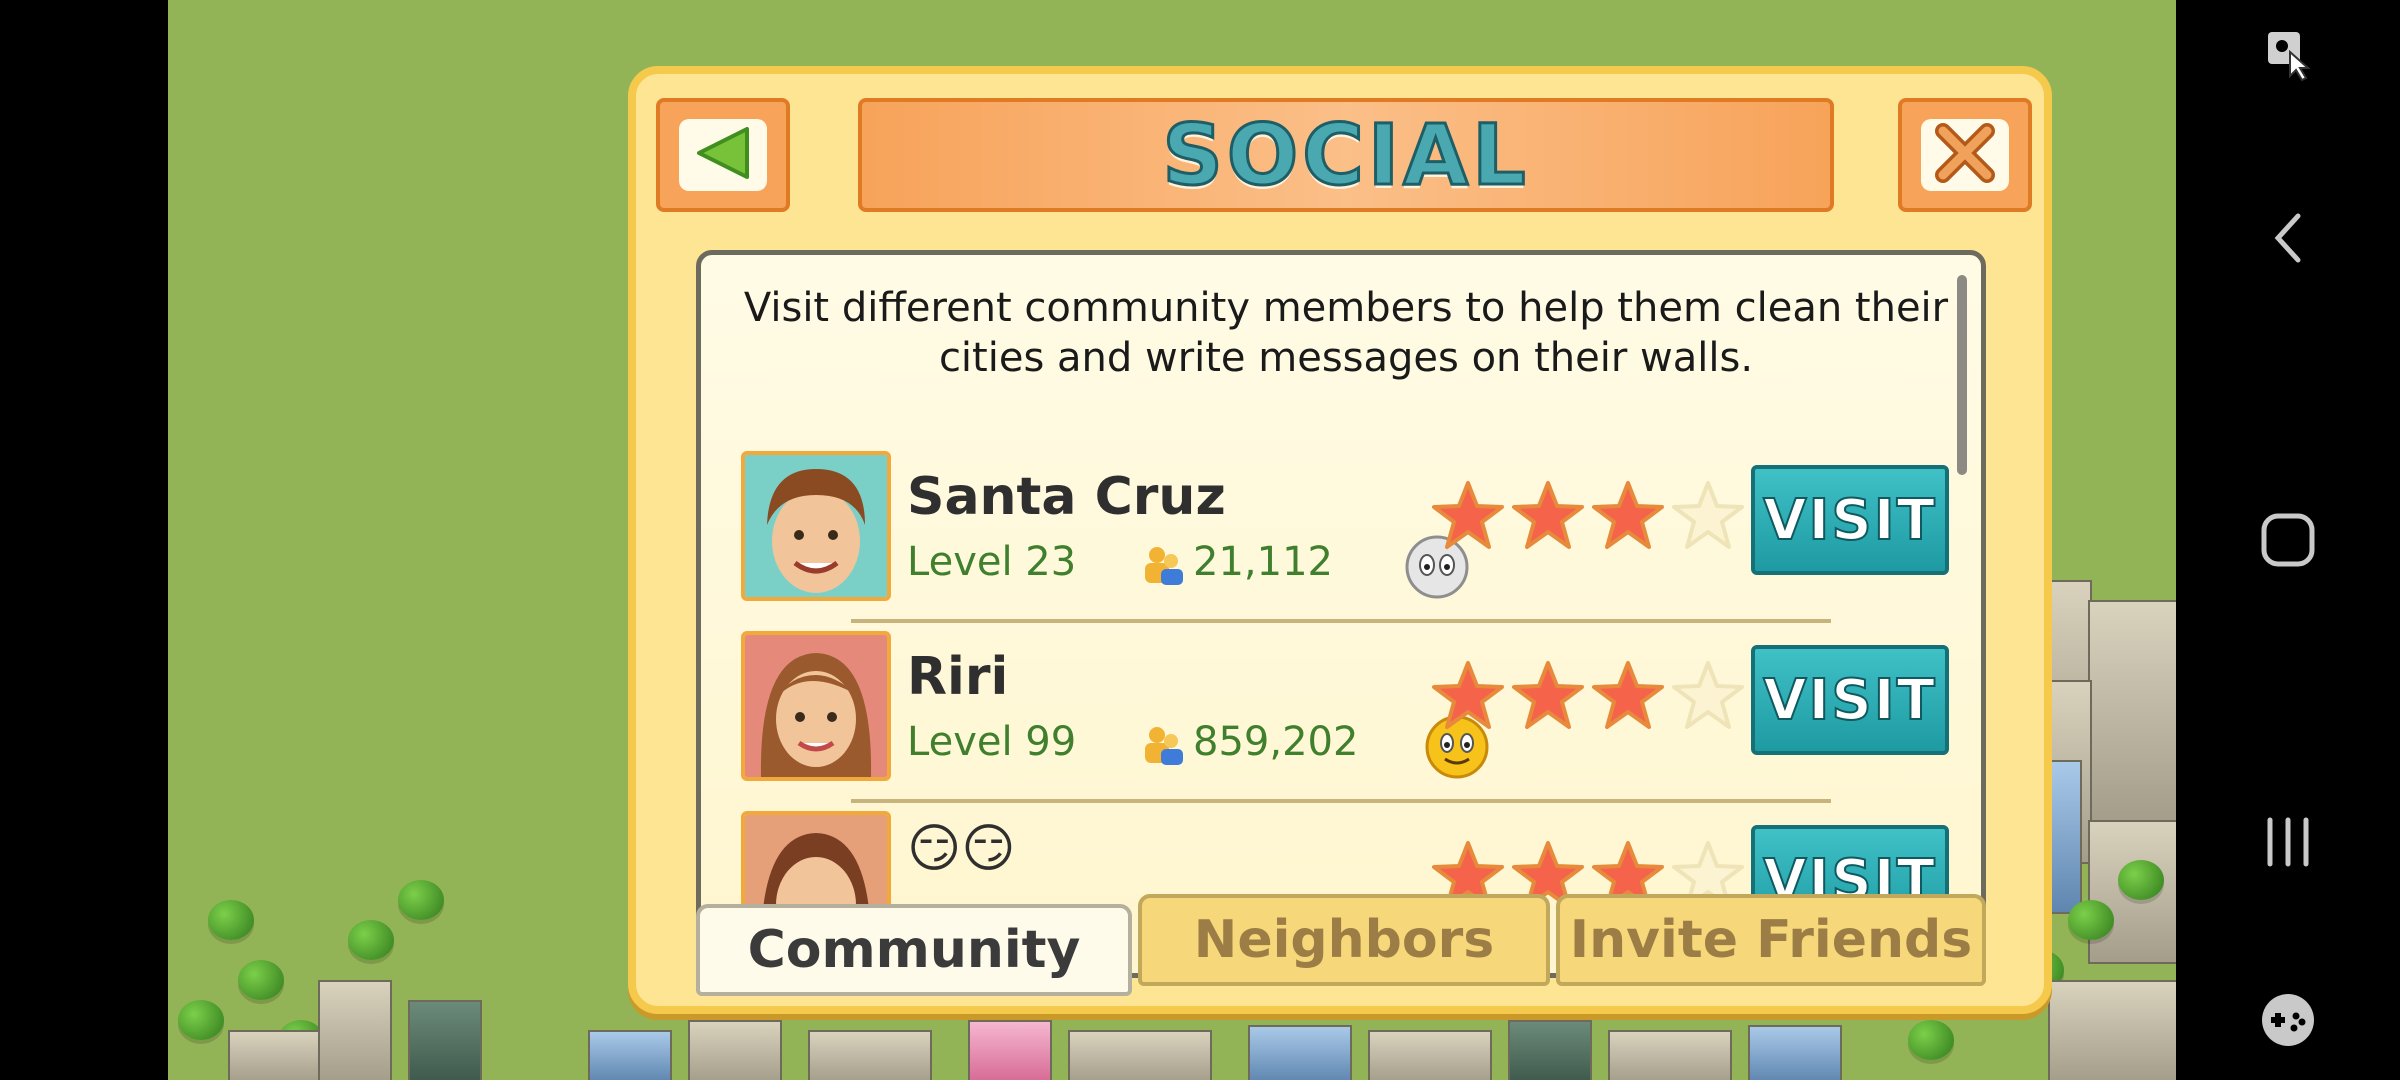  I want to click on tab-community: Community, so click(914, 950).